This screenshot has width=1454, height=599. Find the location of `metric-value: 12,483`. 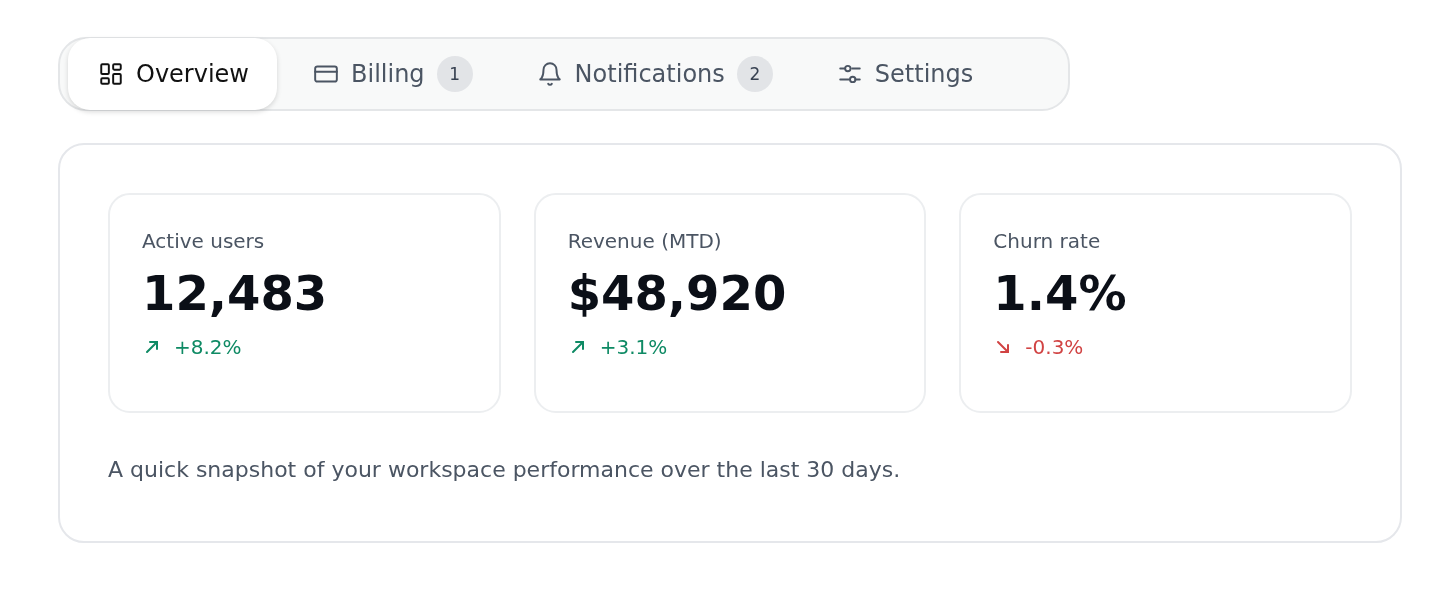

metric-value: 12,483 is located at coordinates (235, 293).